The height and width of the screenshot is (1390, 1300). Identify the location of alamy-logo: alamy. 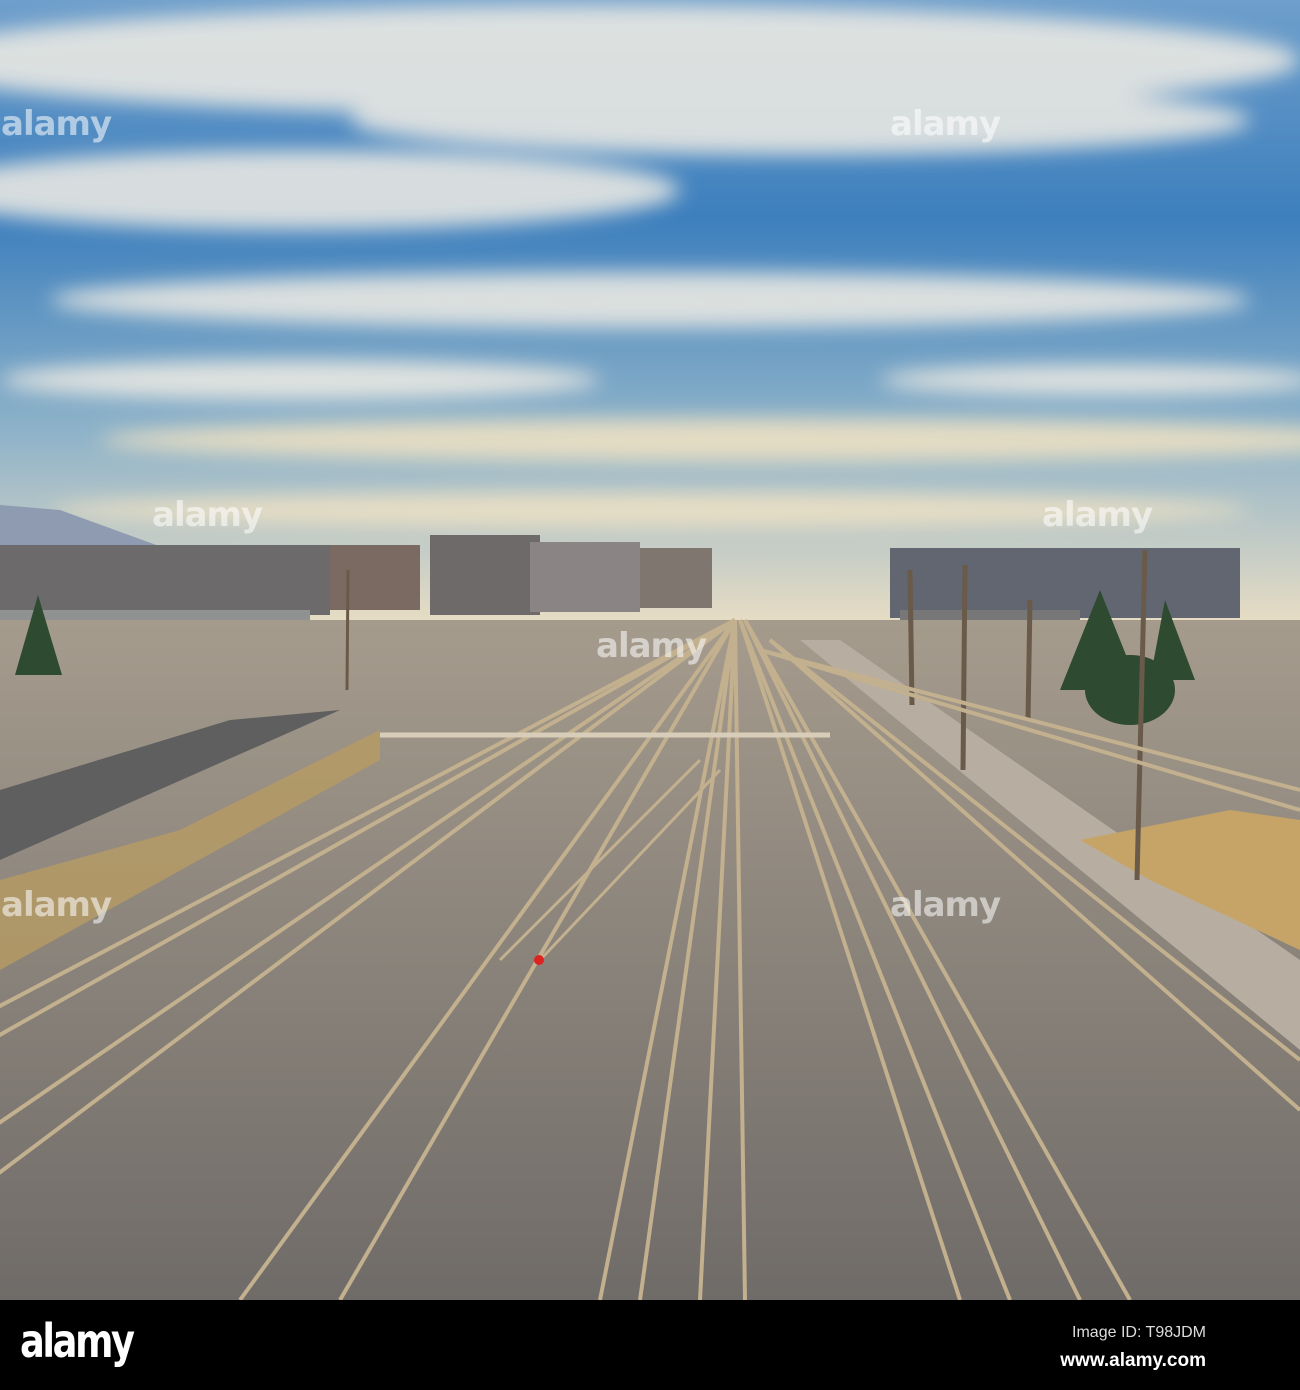
(77, 1341).